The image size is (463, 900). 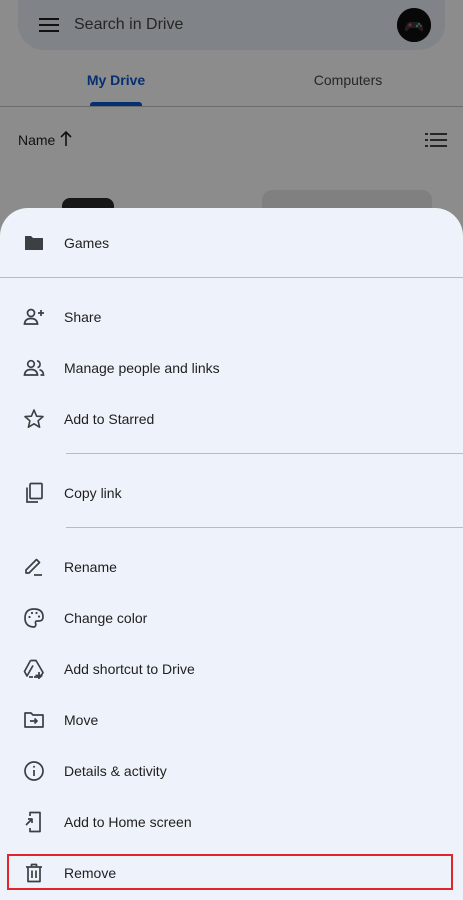 What do you see at coordinates (34, 493) in the screenshot?
I see `copy-icon` at bounding box center [34, 493].